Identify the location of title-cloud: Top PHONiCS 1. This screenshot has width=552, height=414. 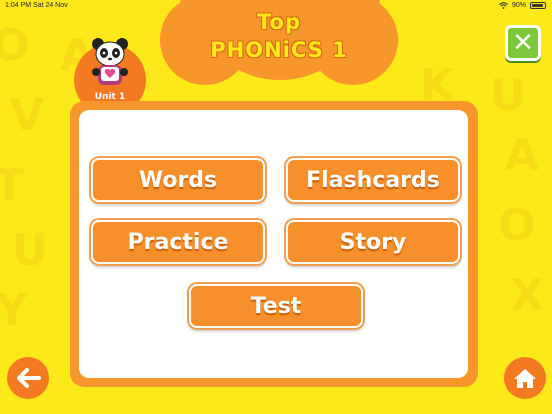
(279, 42).